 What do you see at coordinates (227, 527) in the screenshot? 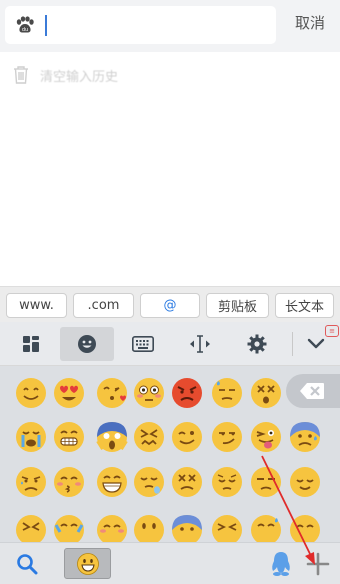
I see `emoji-laughing` at bounding box center [227, 527].